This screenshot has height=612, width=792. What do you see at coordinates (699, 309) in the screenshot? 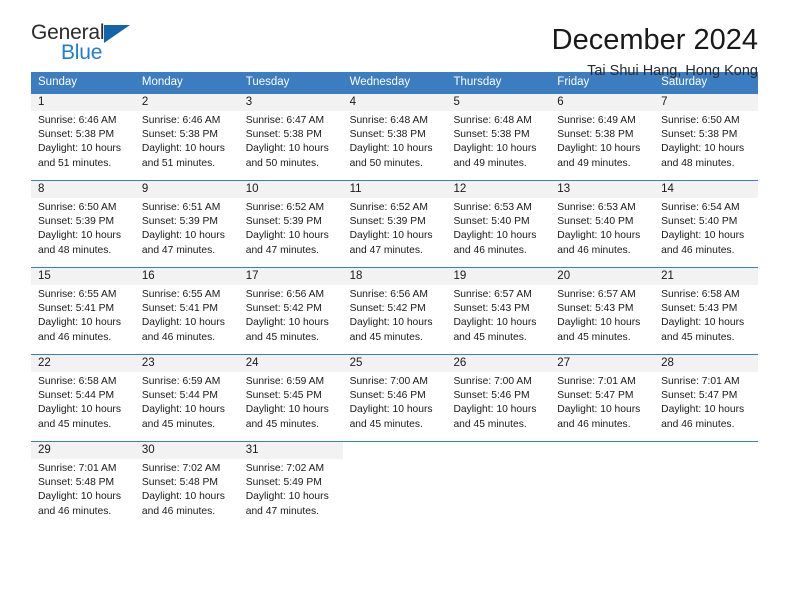
I see `sunset-text: Sunset: 5:43 PM` at bounding box center [699, 309].